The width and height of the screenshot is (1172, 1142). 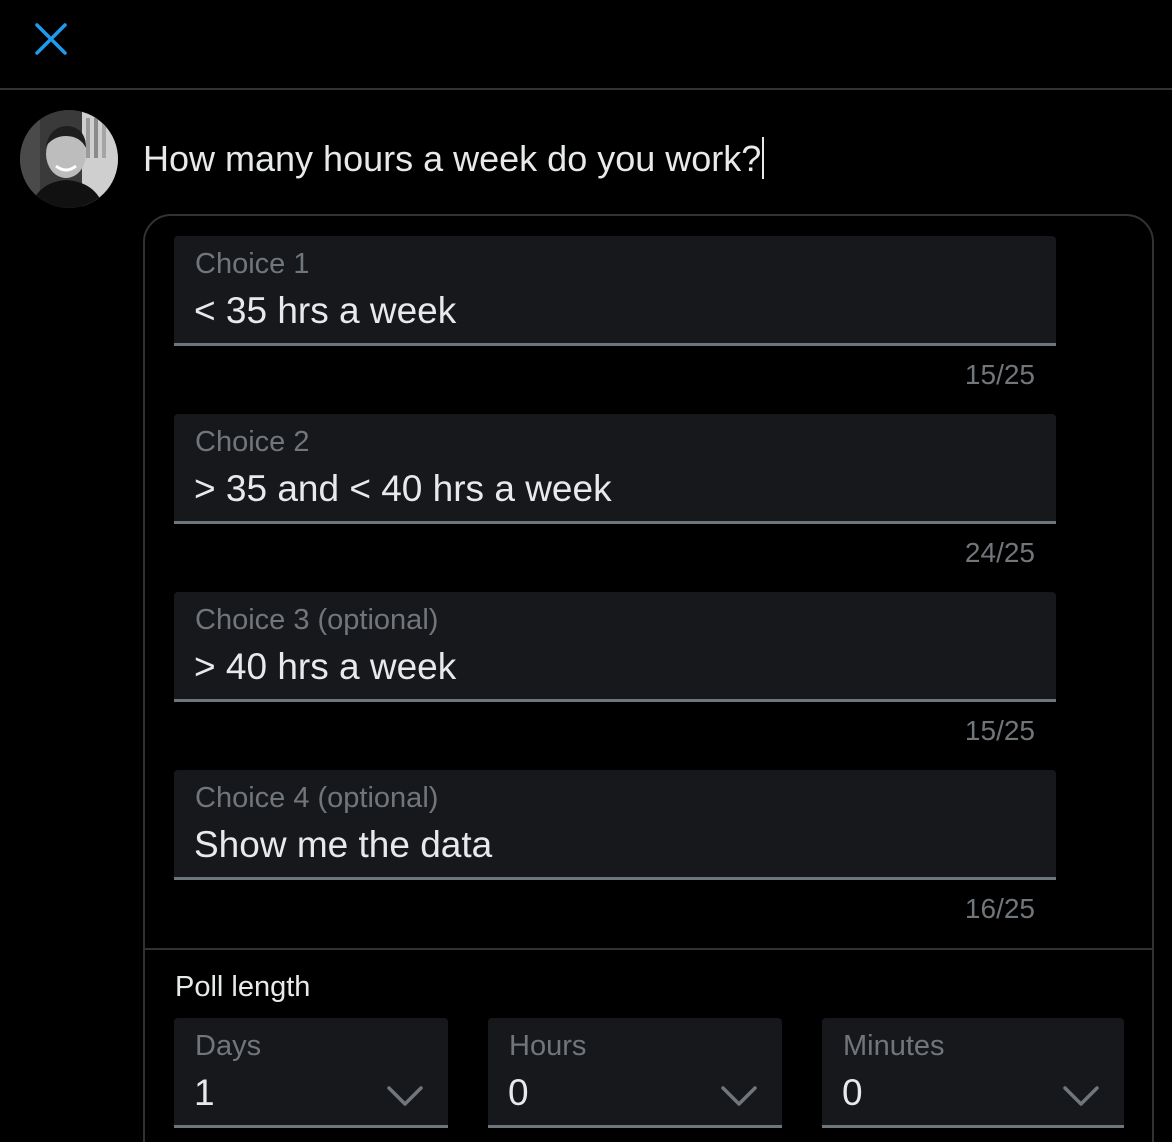 What do you see at coordinates (615, 647) in the screenshot?
I see `choice-3-field: Choice 3 (optional) > 40 hrs a week` at bounding box center [615, 647].